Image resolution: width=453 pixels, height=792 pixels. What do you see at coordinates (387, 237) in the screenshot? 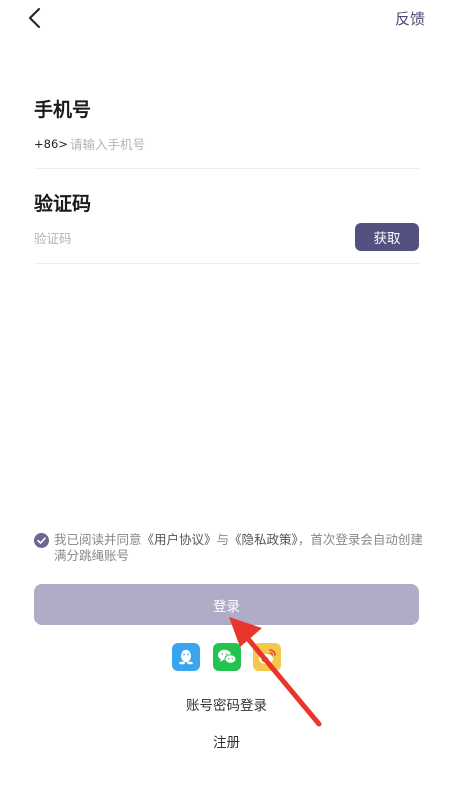
I see `get-code-button: 获取` at bounding box center [387, 237].